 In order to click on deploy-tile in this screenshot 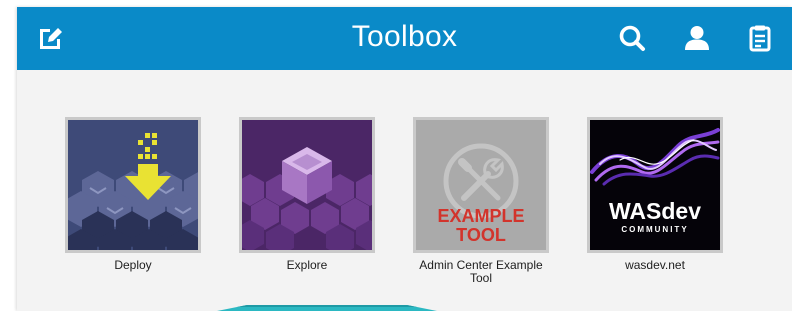, I will do `click(133, 185)`.